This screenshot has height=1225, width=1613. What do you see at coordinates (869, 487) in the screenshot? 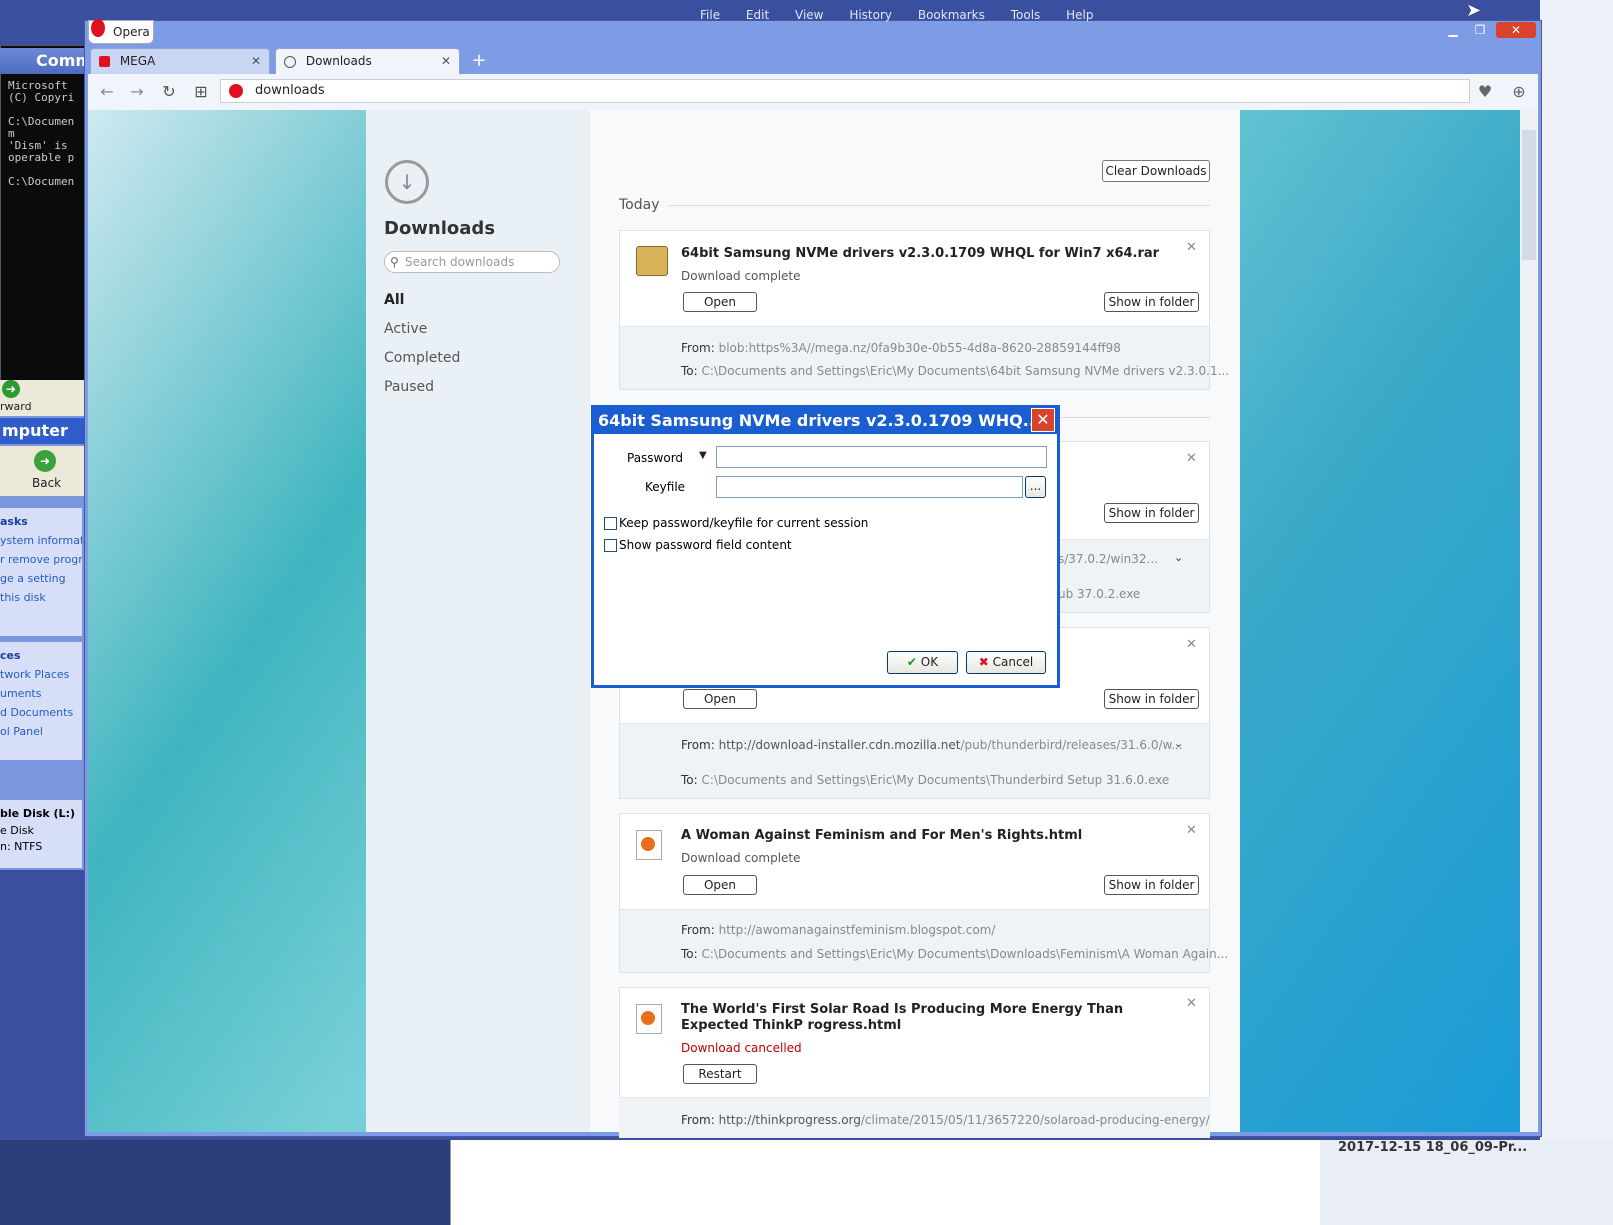
I see `keyfile-input` at bounding box center [869, 487].